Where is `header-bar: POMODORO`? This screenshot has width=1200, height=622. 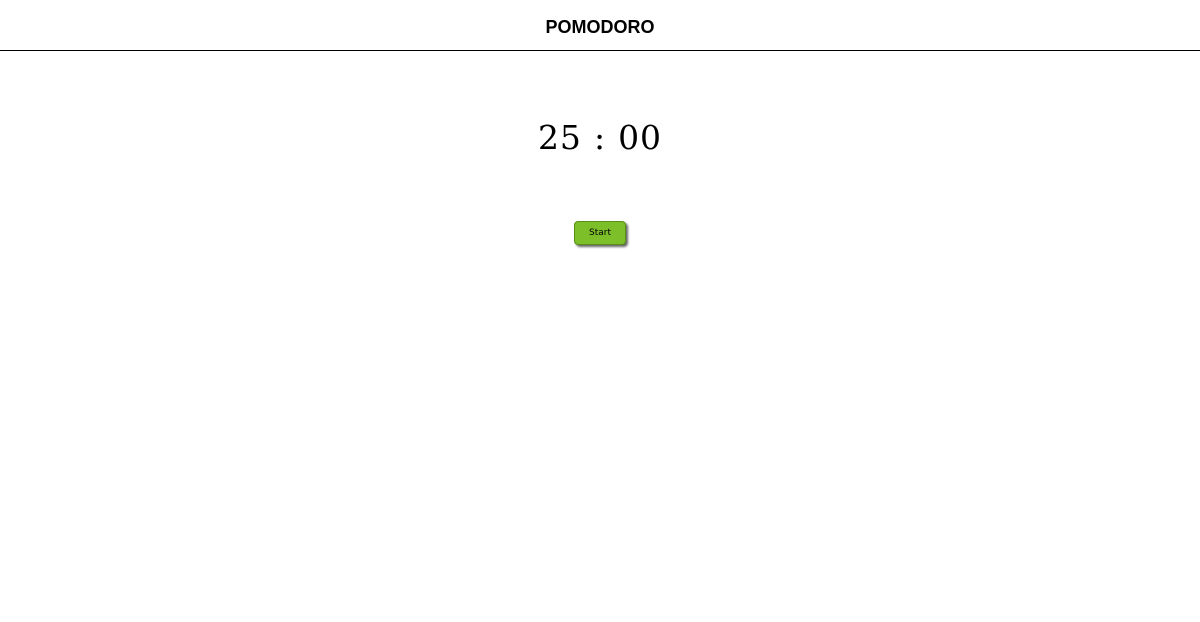
header-bar: POMODORO is located at coordinates (600, 25).